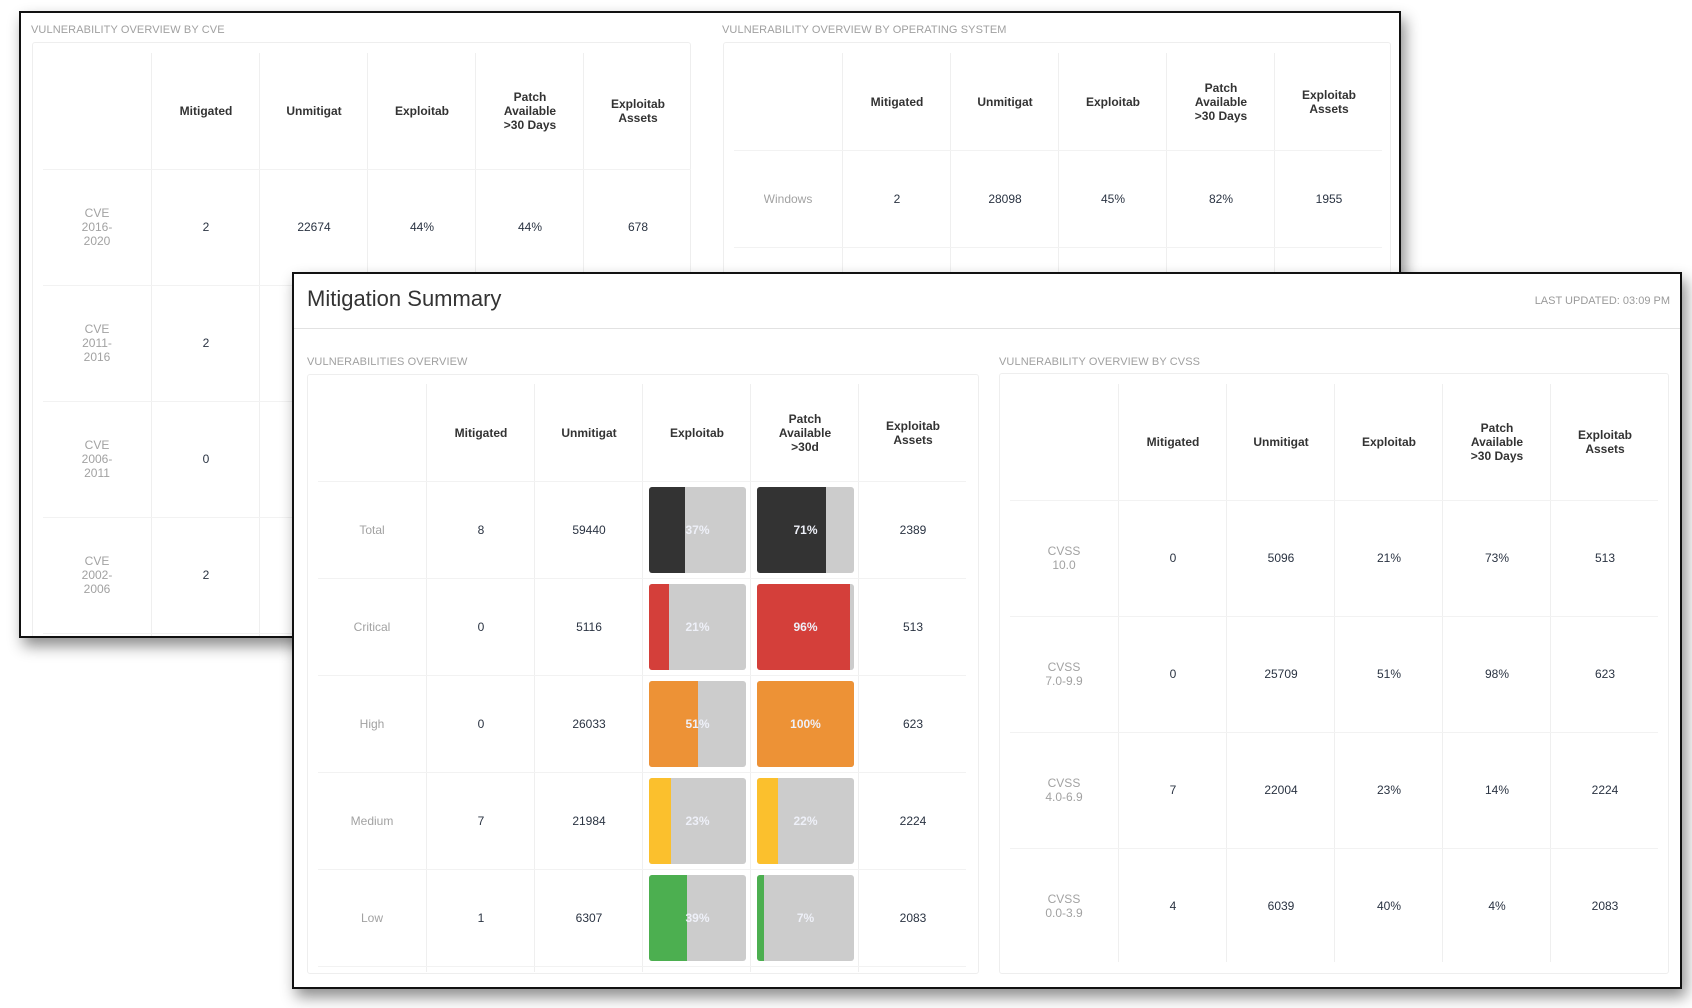 The width and height of the screenshot is (1692, 1008). Describe the element at coordinates (697, 917) in the screenshot. I see `exploitable-percent-label: 39%` at that location.